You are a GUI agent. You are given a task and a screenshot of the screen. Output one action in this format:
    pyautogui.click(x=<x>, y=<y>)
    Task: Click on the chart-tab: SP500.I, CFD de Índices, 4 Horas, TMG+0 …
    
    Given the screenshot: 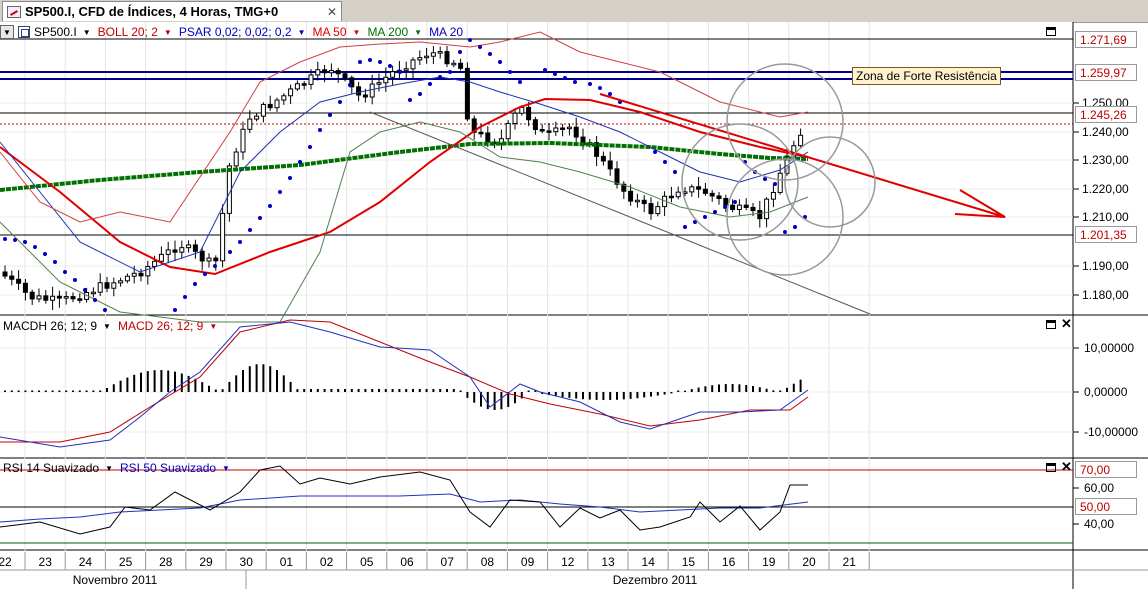 What is the action you would take?
    pyautogui.click(x=172, y=11)
    